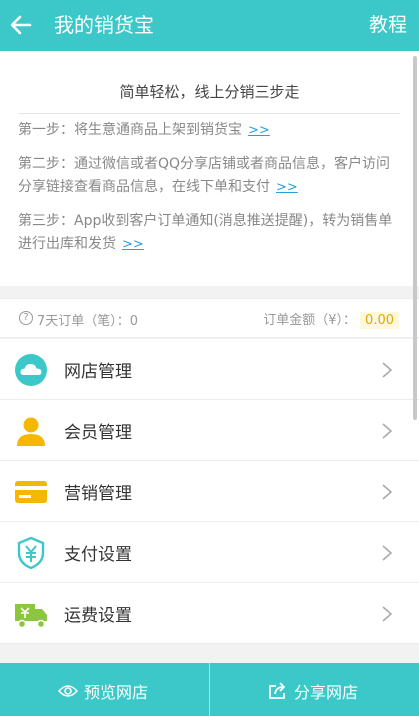 Image resolution: width=419 pixels, height=716 pixels. I want to click on guide-divider, so click(209, 113).